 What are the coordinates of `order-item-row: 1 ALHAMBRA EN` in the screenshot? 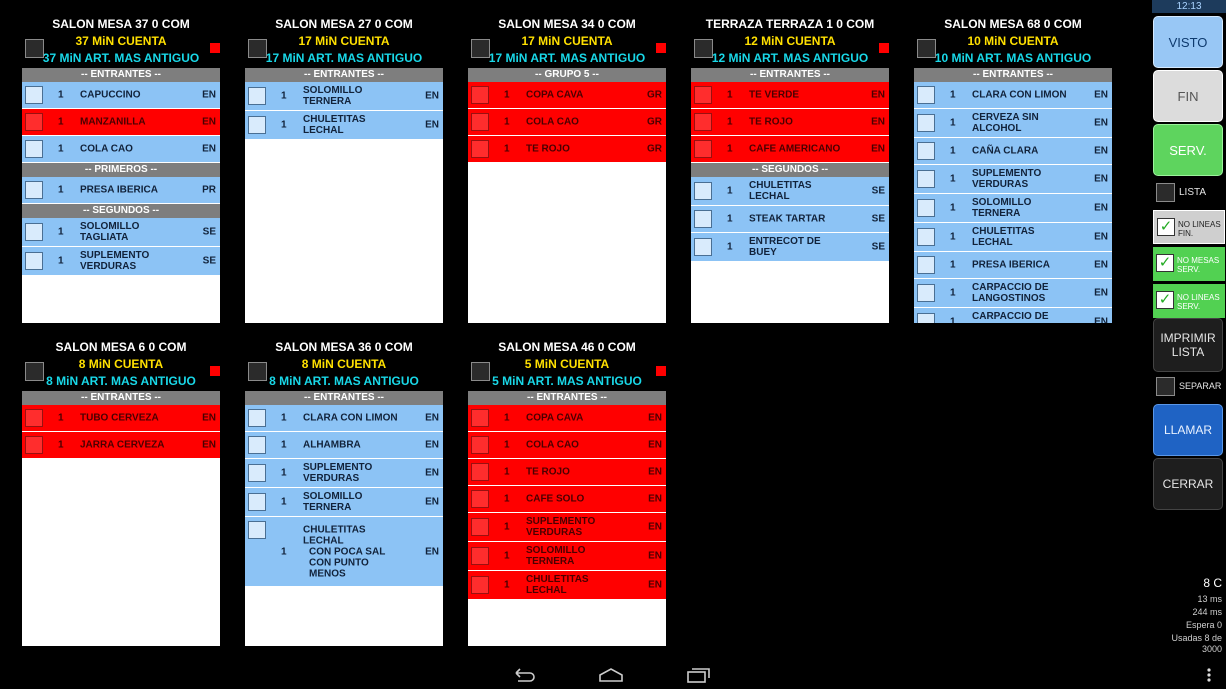 It's located at (344, 445).